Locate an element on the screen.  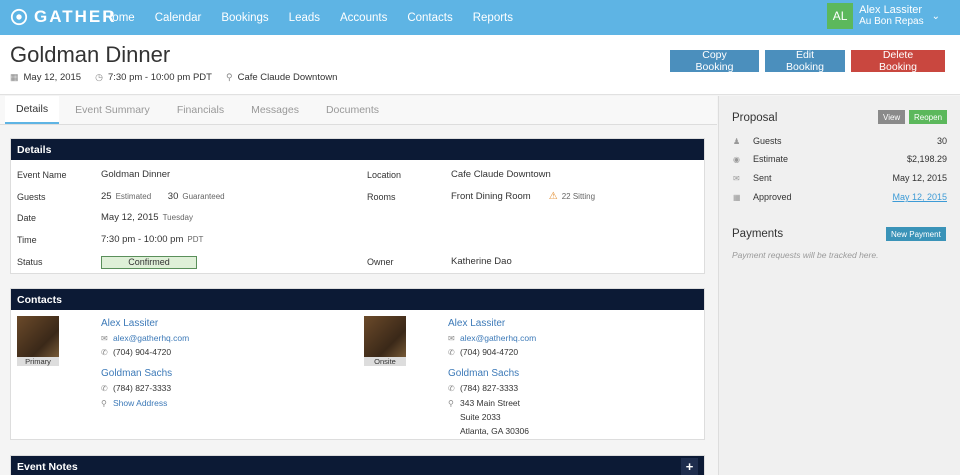
proposal-row-guests: ♟ Guests 30 is located at coordinates (840, 141).